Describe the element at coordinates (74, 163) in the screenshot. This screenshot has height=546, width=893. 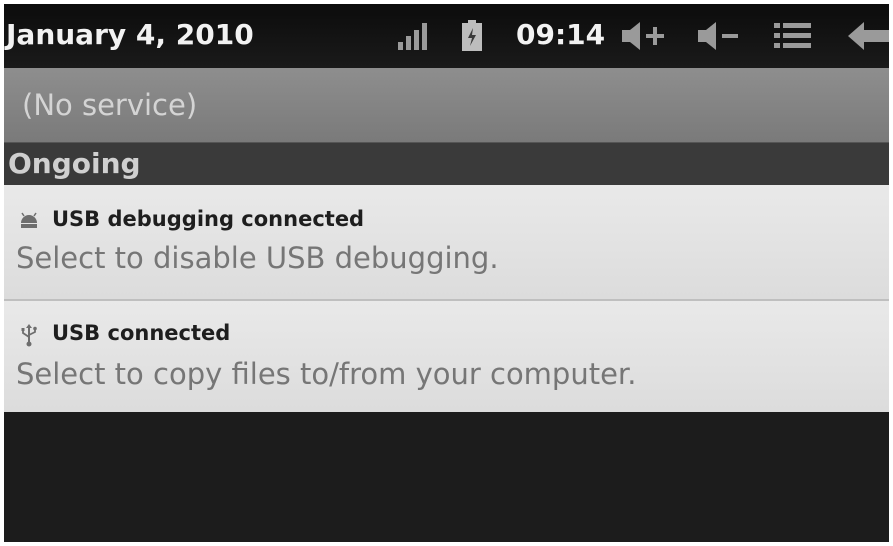
I see `ongoing-header-label: Ongoing` at that location.